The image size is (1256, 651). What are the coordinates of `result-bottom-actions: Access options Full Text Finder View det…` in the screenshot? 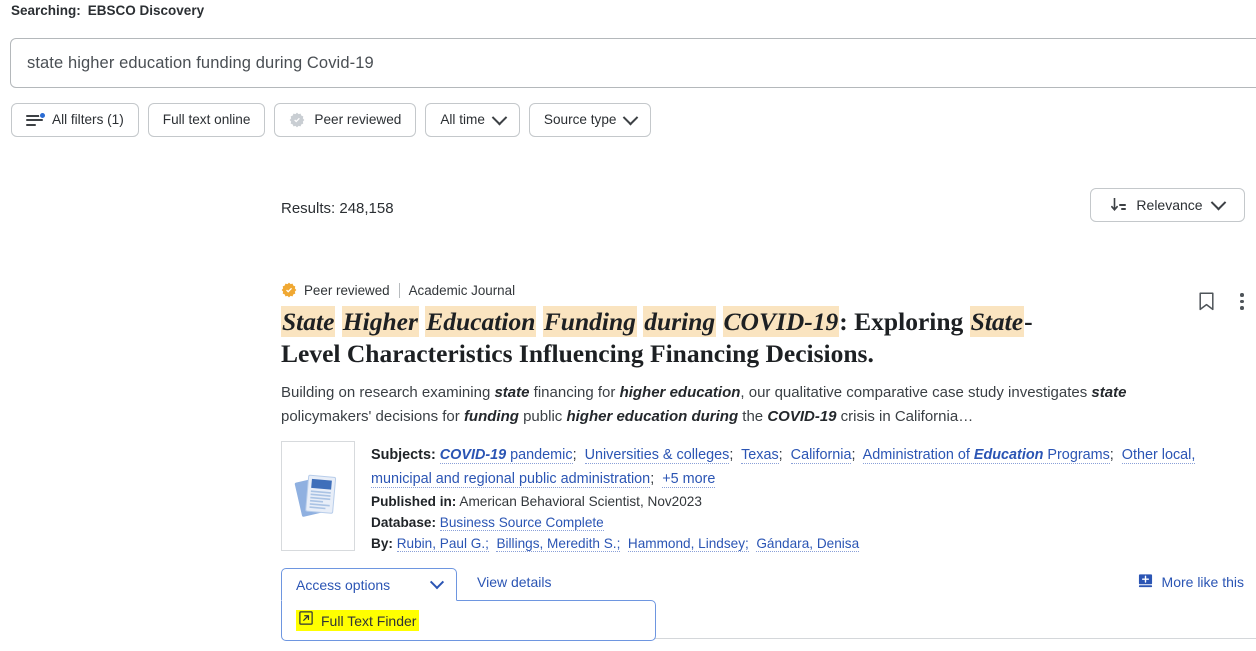 It's located at (762, 605).